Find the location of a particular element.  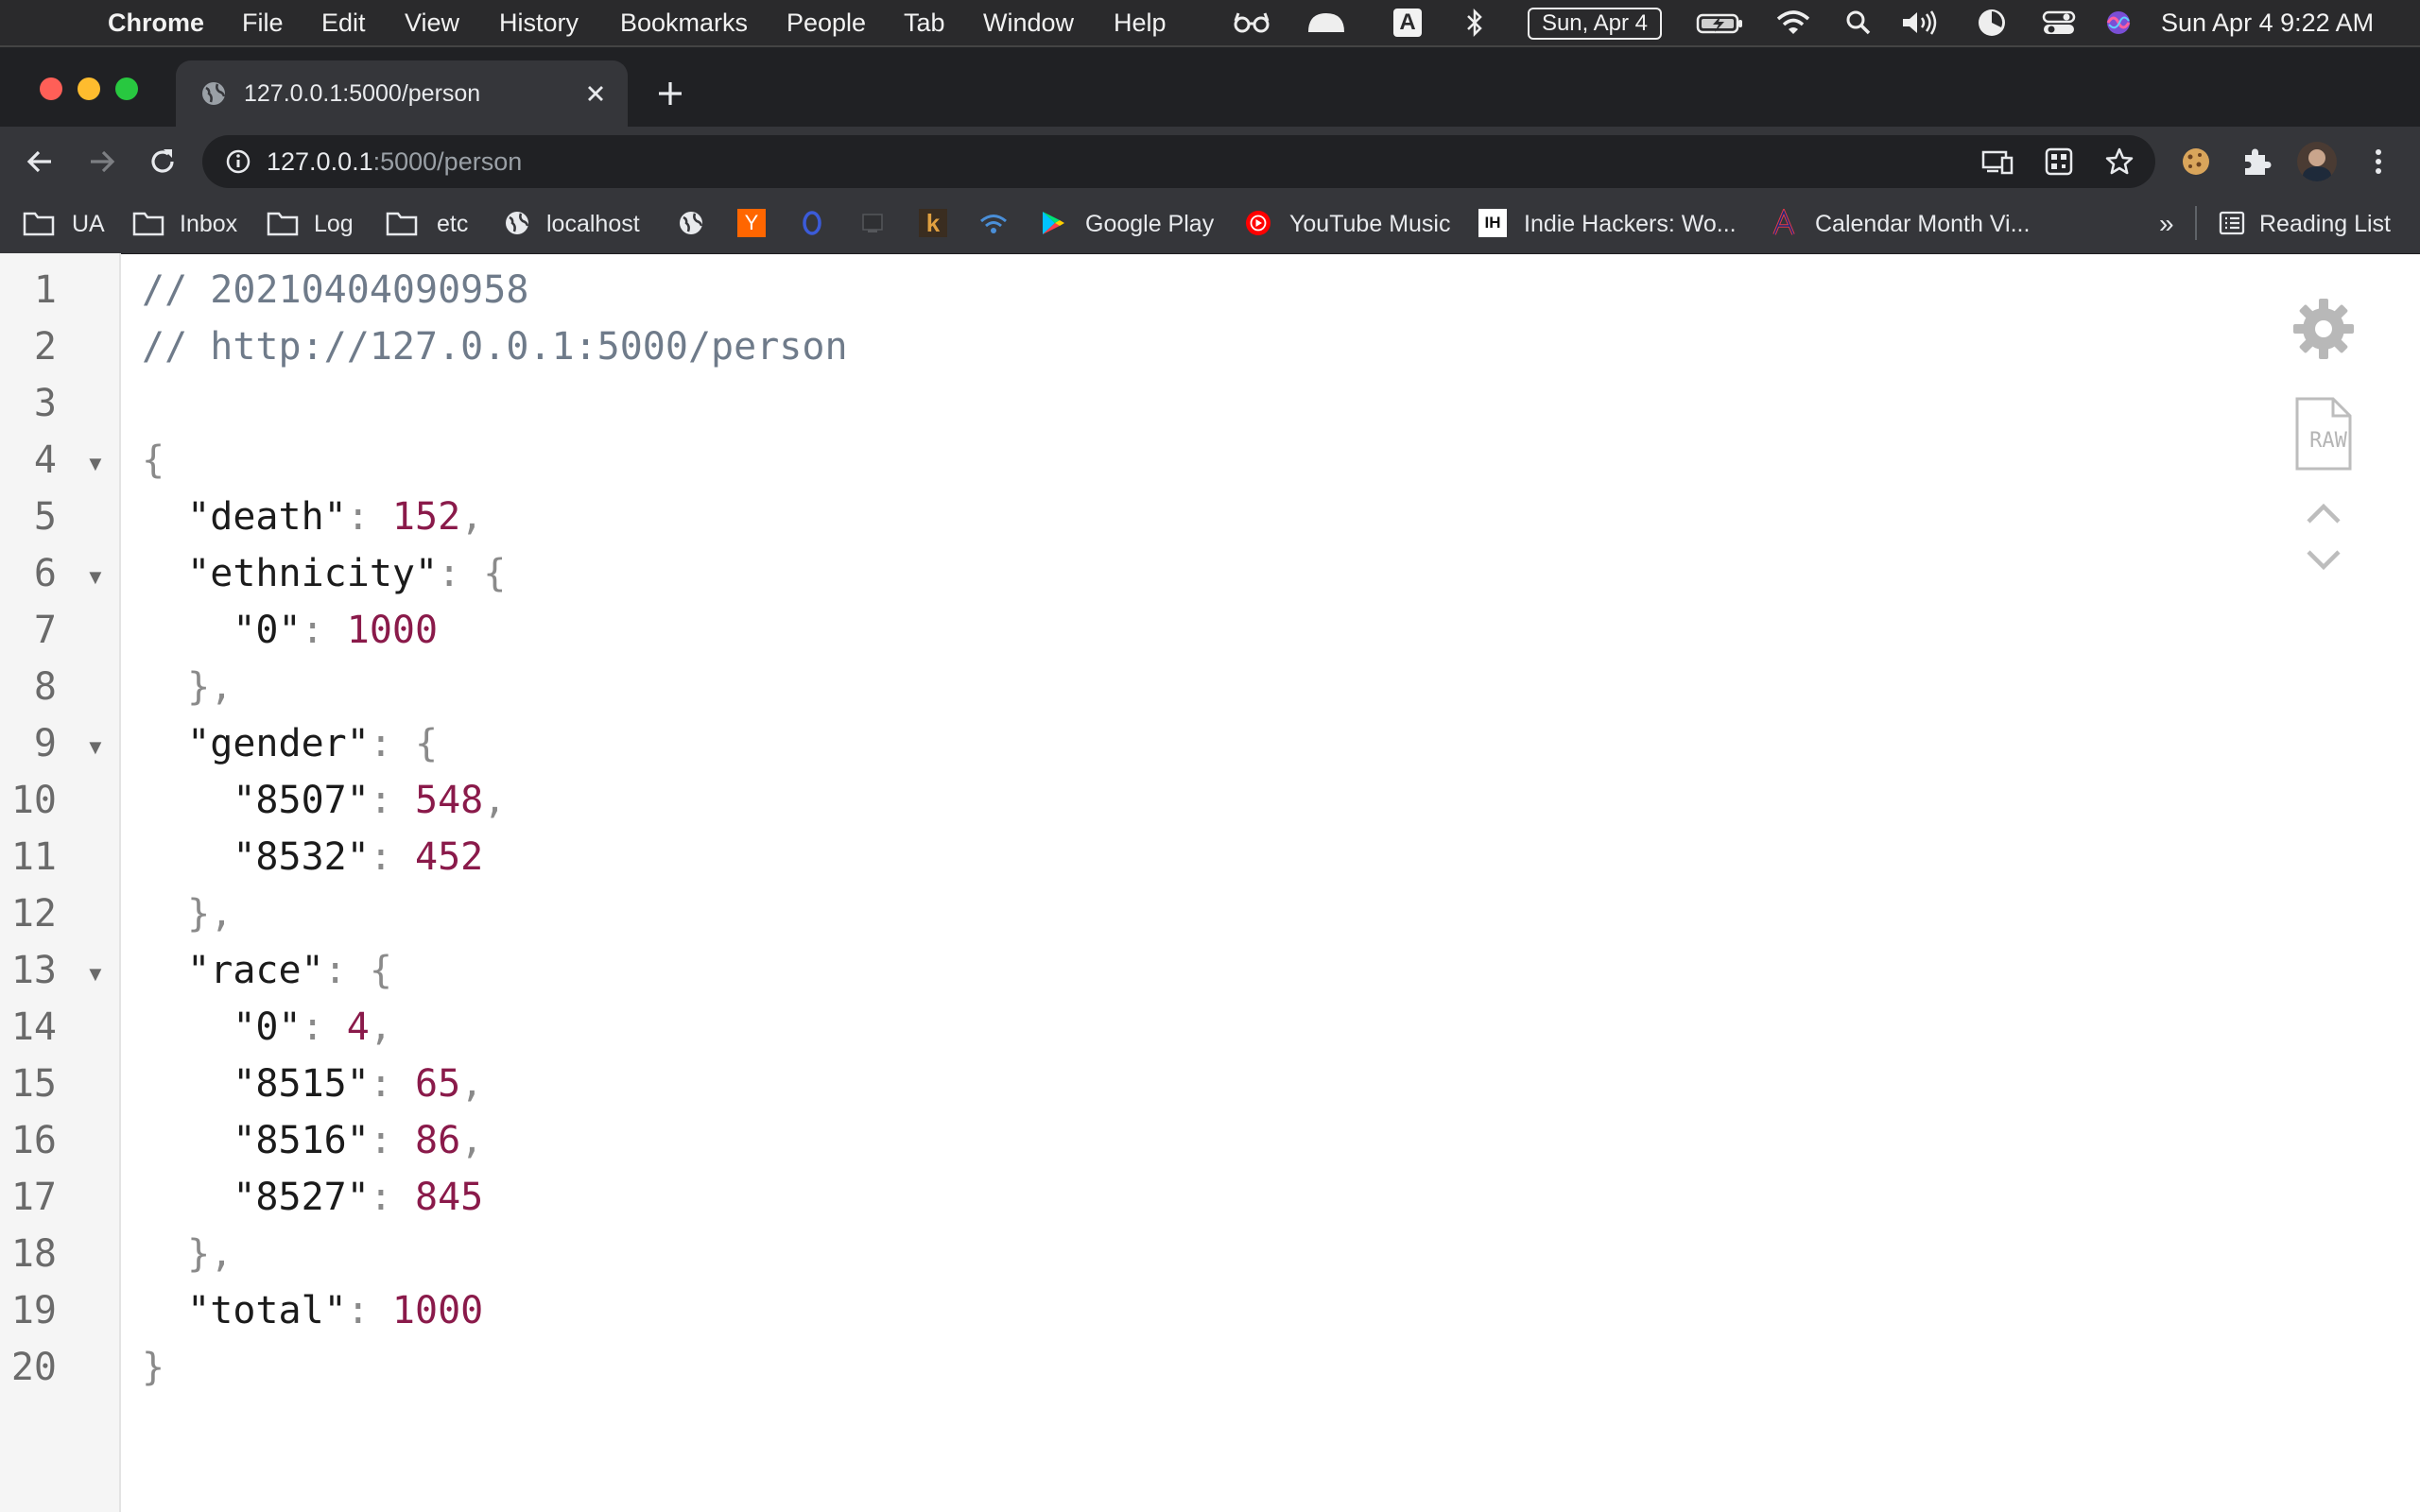

reading-list-button: Reading List is located at coordinates (2325, 224).